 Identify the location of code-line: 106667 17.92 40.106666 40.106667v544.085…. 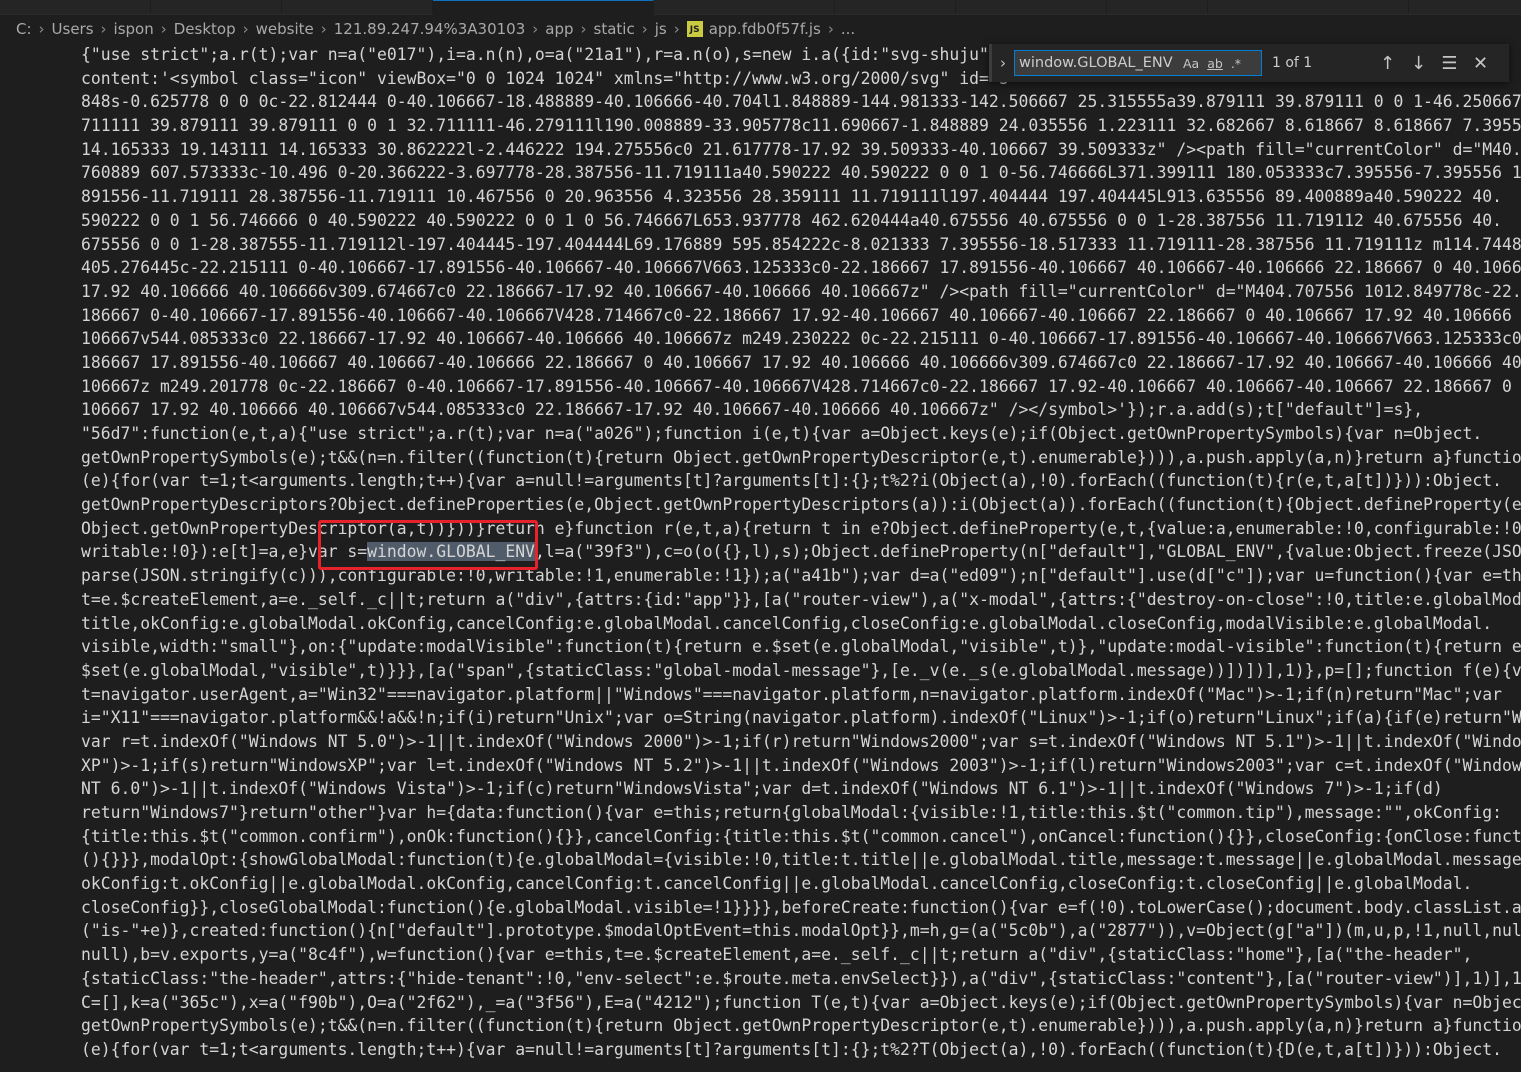
(801, 410).